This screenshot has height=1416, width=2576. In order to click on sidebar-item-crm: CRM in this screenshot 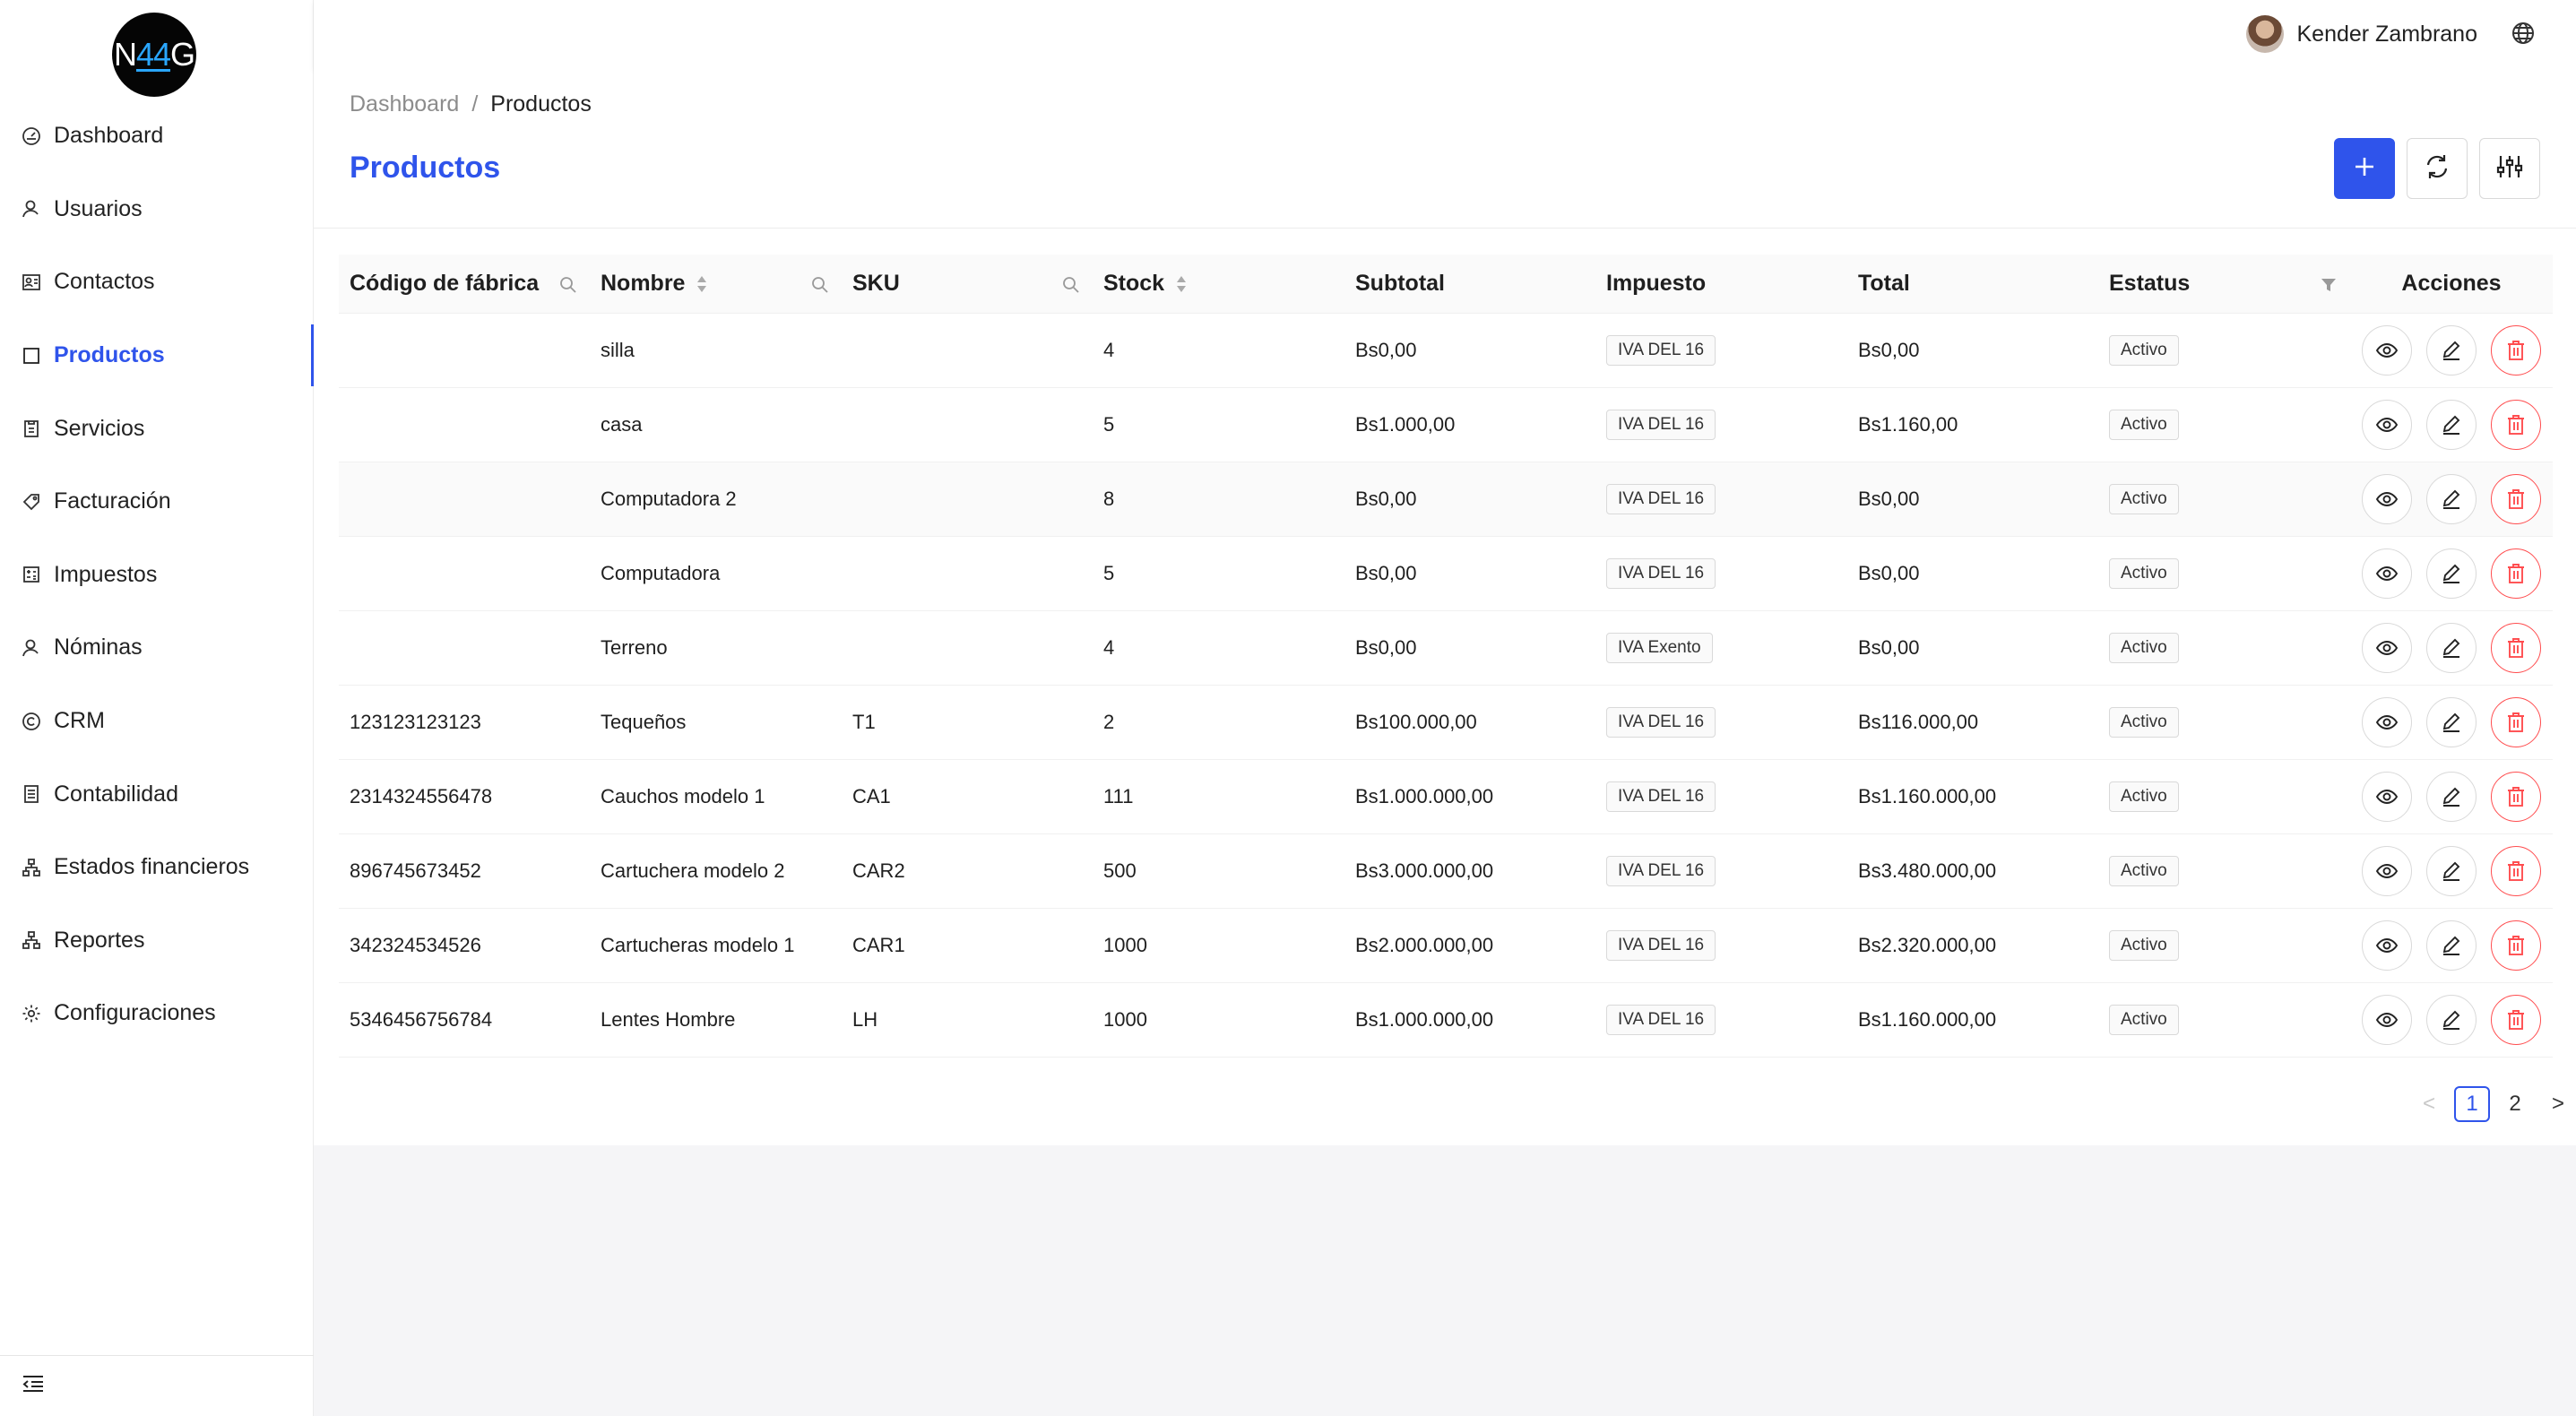, I will do `click(157, 721)`.